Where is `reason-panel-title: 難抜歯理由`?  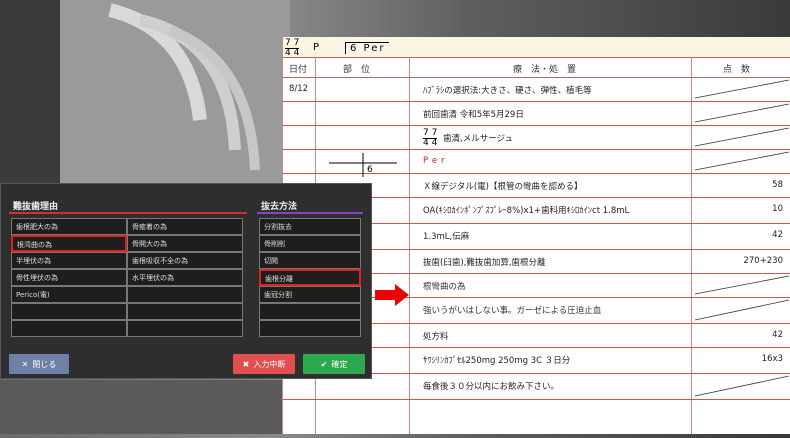
reason-panel-title: 難抜歯理由 is located at coordinates (36, 207).